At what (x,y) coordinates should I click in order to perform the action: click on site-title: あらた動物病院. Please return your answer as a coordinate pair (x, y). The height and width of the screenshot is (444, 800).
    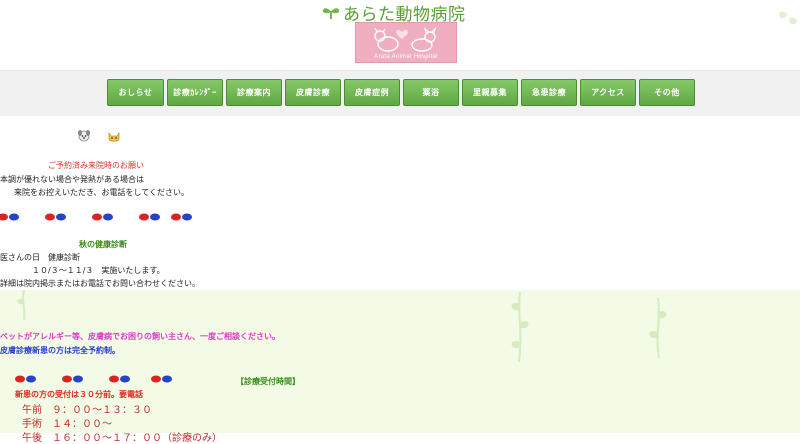
    Looking at the image, I should click on (393, 13).